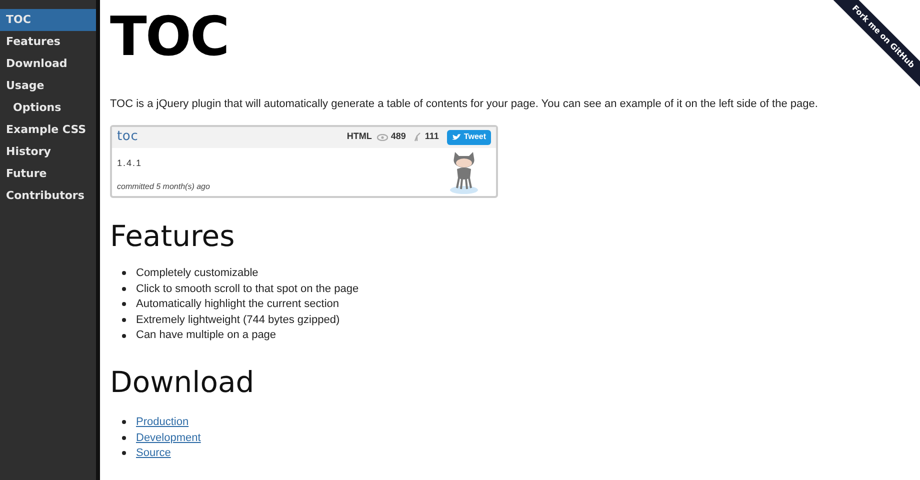  What do you see at coordinates (398, 137) in the screenshot?
I see `watchers-count: 489` at bounding box center [398, 137].